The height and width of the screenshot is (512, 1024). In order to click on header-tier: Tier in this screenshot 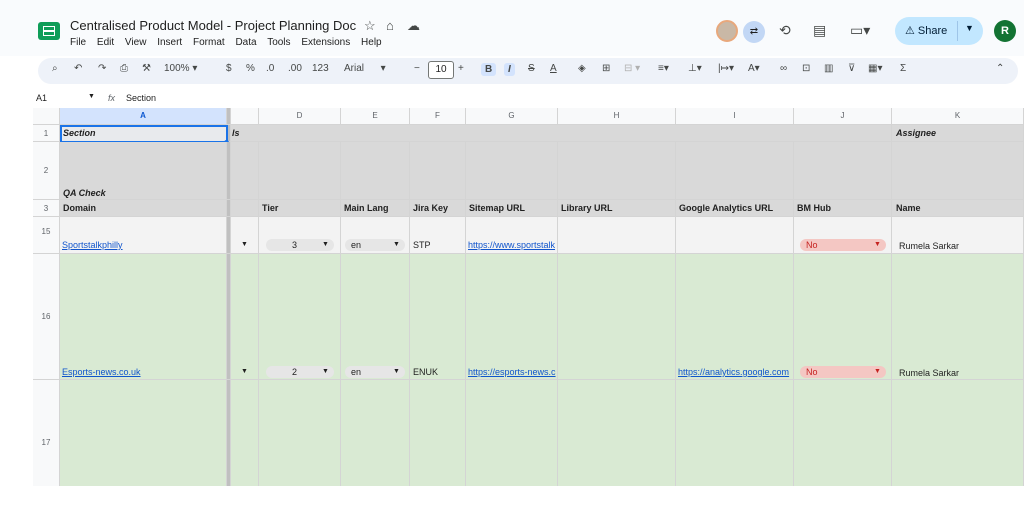, I will do `click(300, 208)`.